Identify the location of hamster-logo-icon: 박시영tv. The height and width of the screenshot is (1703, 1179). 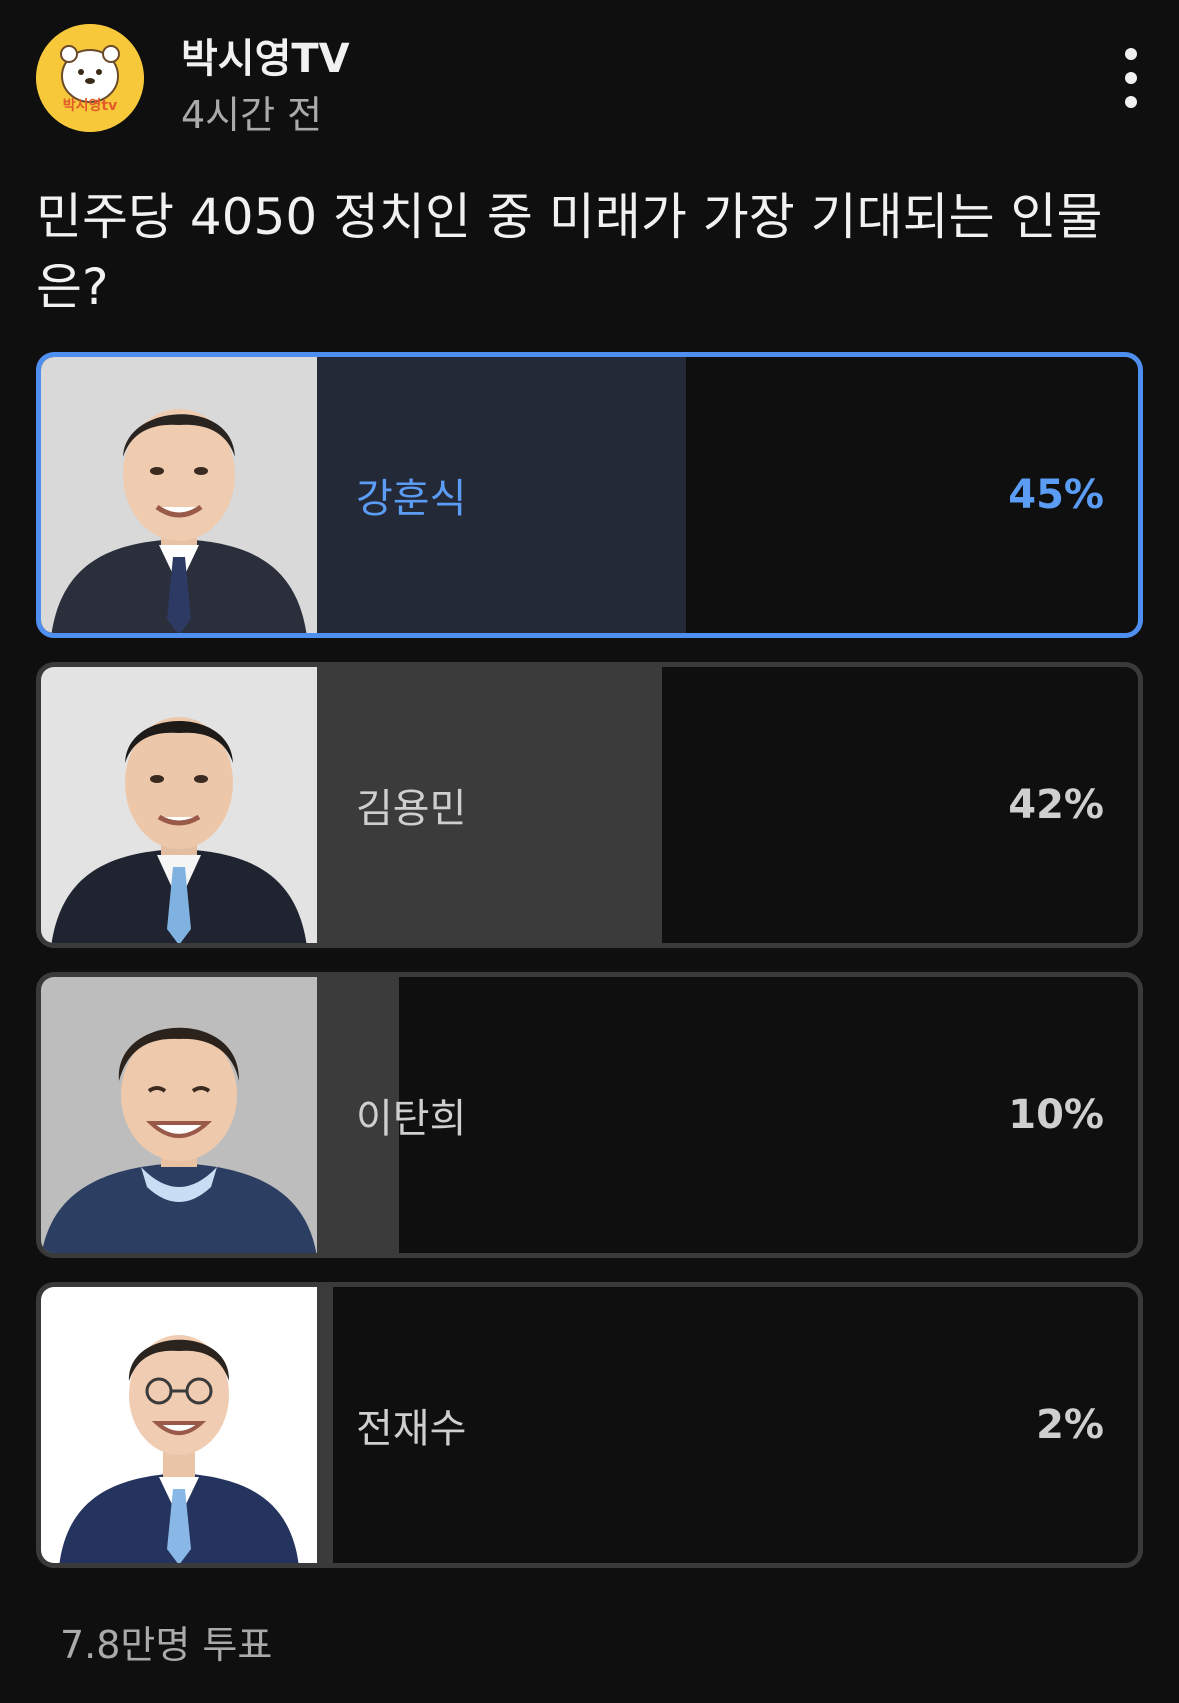
(90, 78).